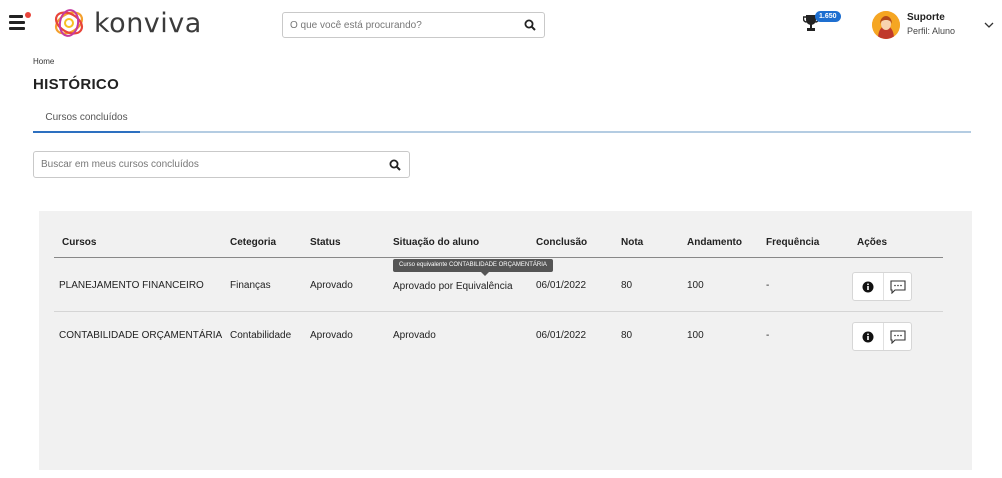 Image resolution: width=1002 pixels, height=478 pixels. I want to click on cell-situation: Aprovado, so click(414, 335).